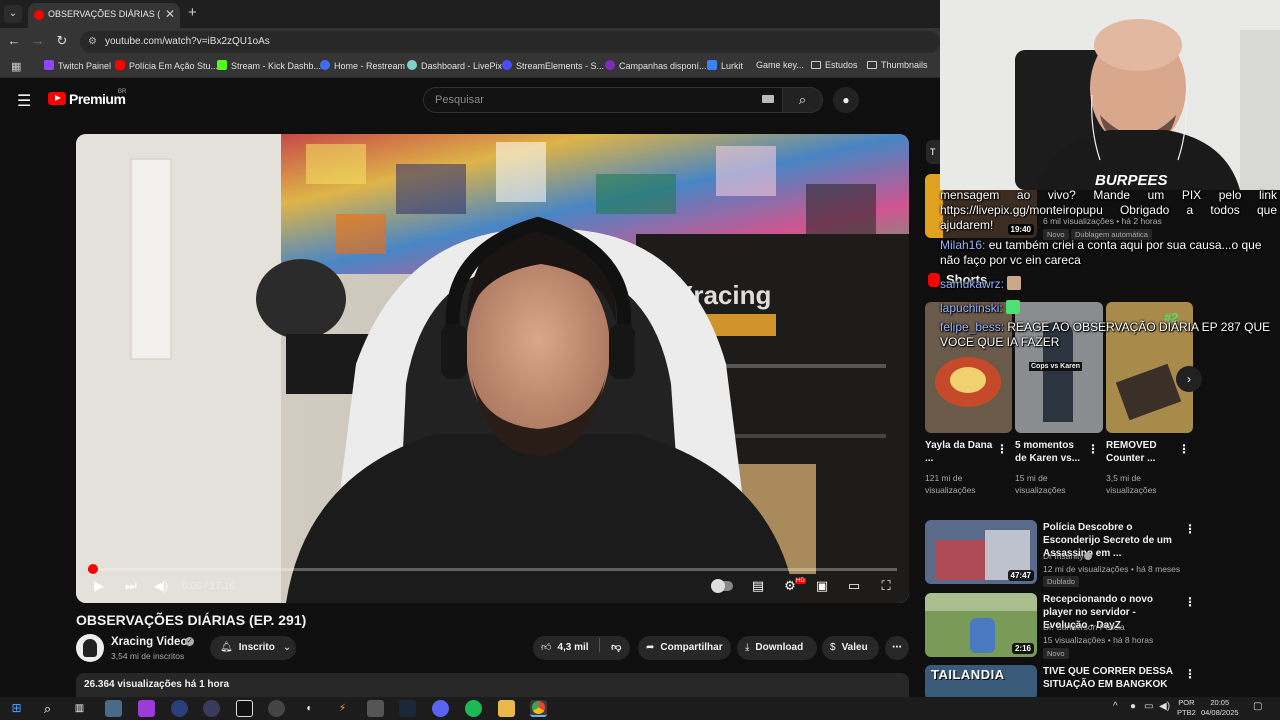 The width and height of the screenshot is (1280, 720). I want to click on subscribed-button: 🔔︎ Inscrito ⌄, so click(253, 648).